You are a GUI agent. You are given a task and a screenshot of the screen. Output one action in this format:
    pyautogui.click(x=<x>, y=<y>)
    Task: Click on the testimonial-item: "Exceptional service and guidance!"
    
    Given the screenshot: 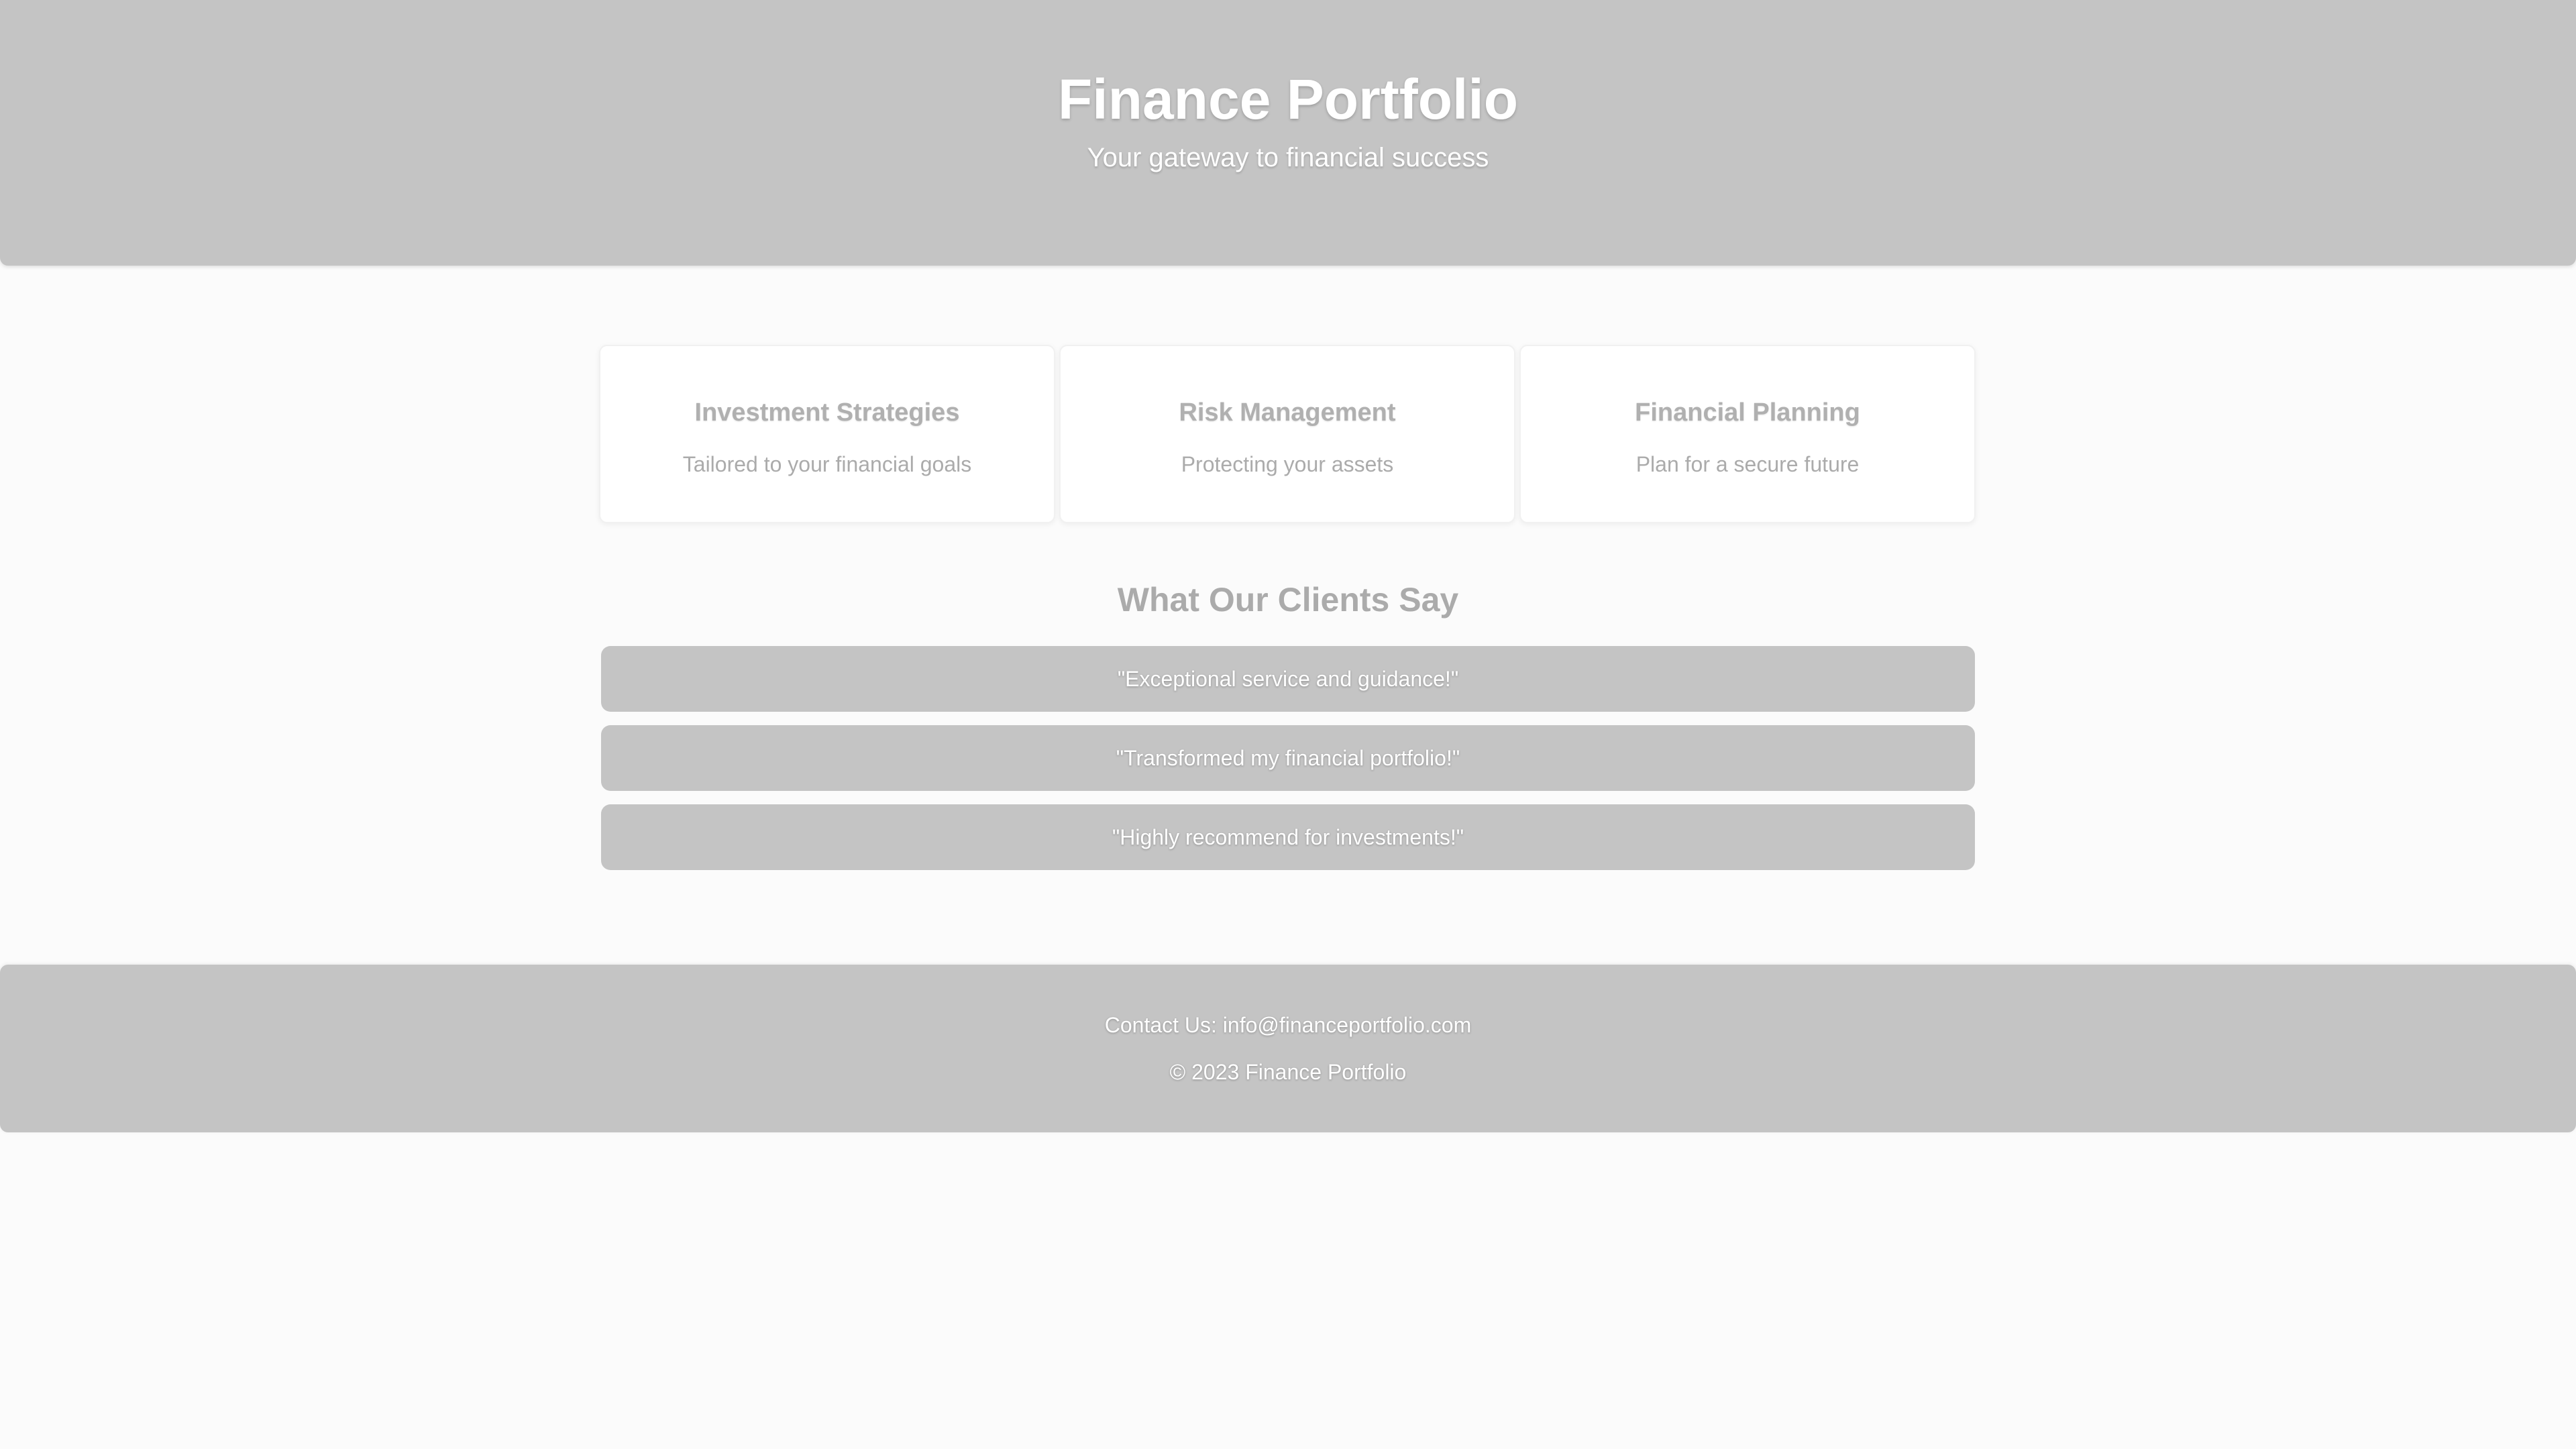 What is the action you would take?
    pyautogui.click(x=1288, y=679)
    